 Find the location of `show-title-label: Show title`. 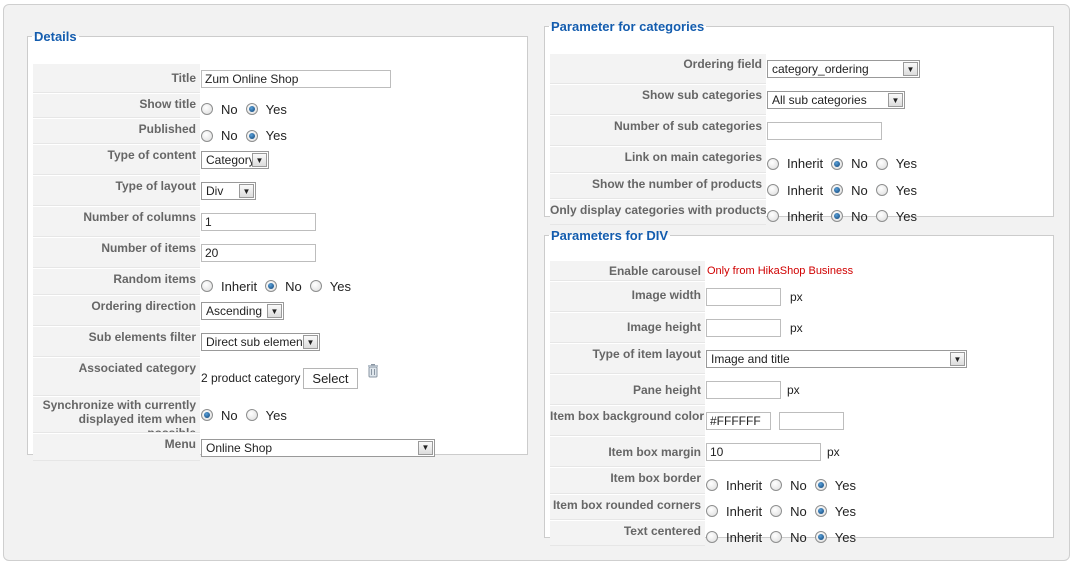

show-title-label: Show title is located at coordinates (116, 106).